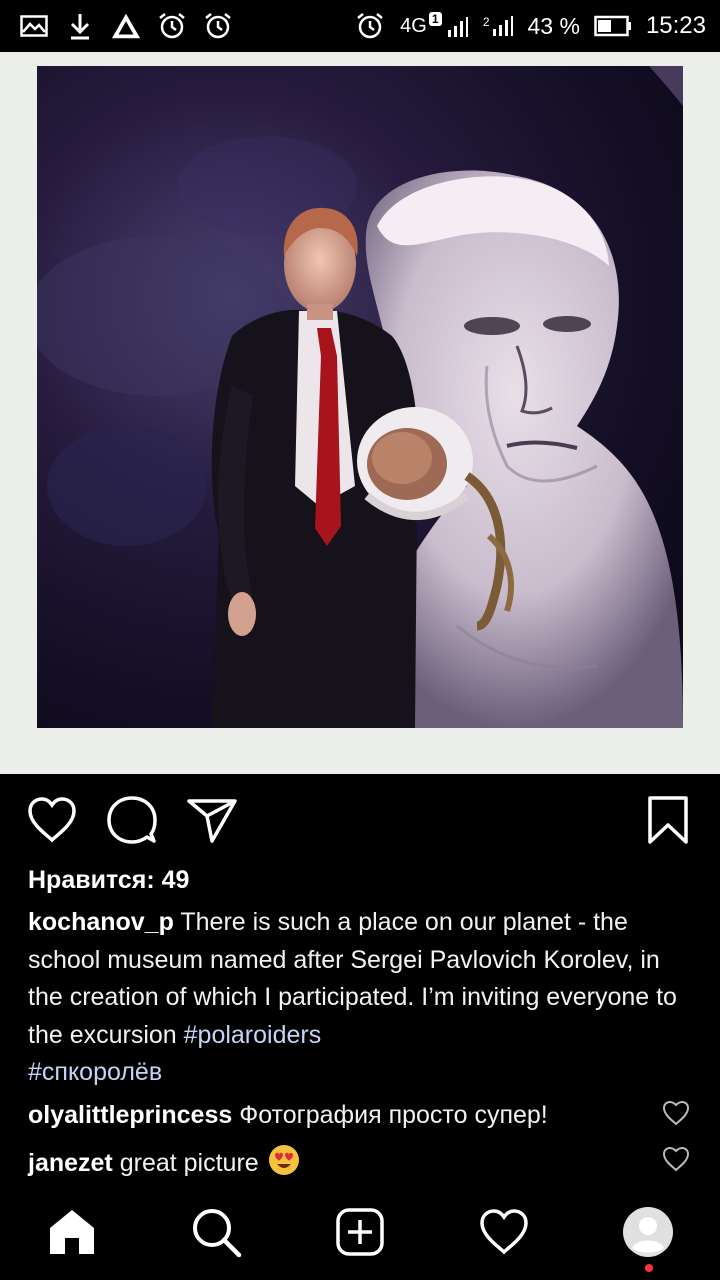 Image resolution: width=720 pixels, height=1280 pixels. Describe the element at coordinates (390, 1115) in the screenshot. I see `comment-text: Фотография просто супер!` at that location.